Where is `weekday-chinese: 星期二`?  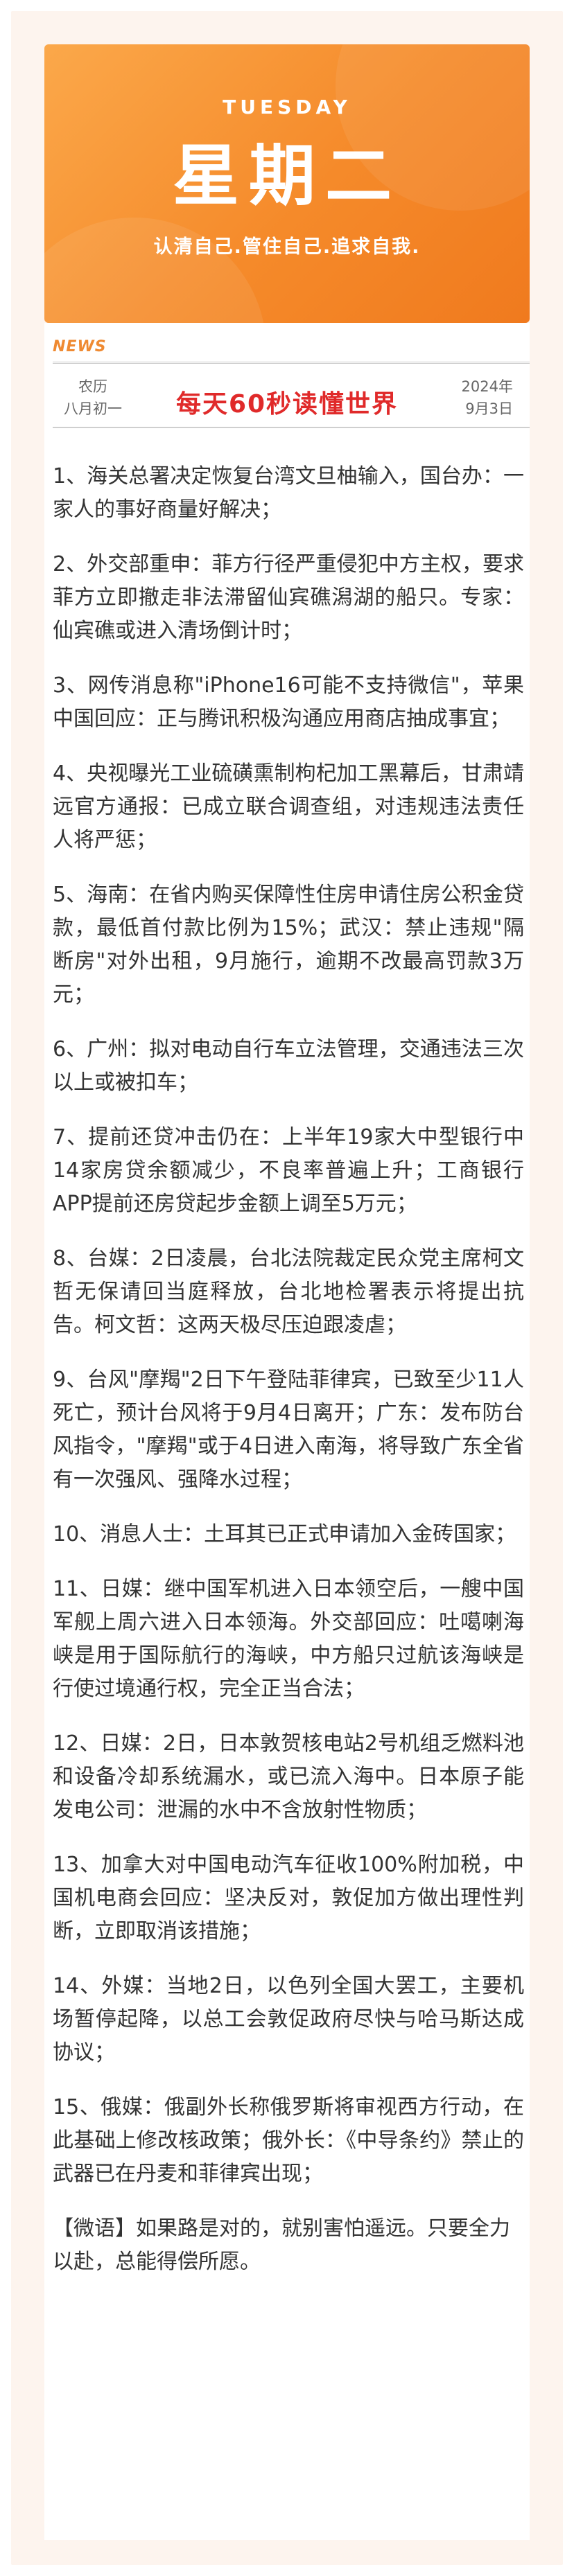 weekday-chinese: 星期二 is located at coordinates (287, 176).